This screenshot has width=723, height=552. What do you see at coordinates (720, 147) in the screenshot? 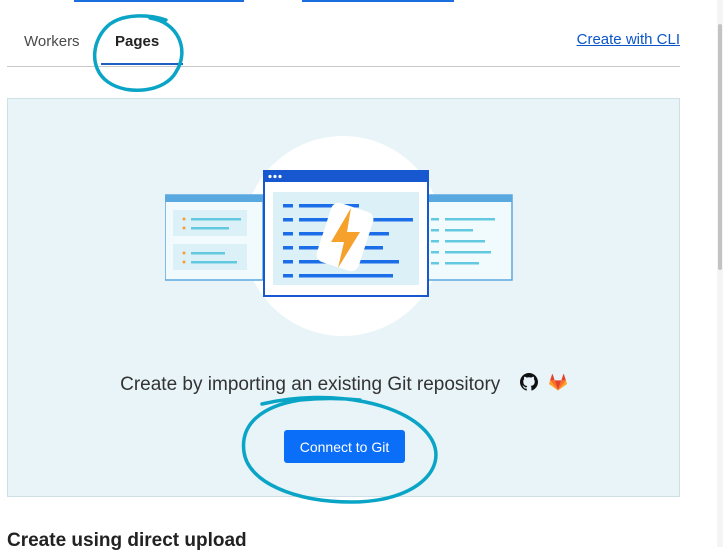
I see `scrollbar-thumb` at bounding box center [720, 147].